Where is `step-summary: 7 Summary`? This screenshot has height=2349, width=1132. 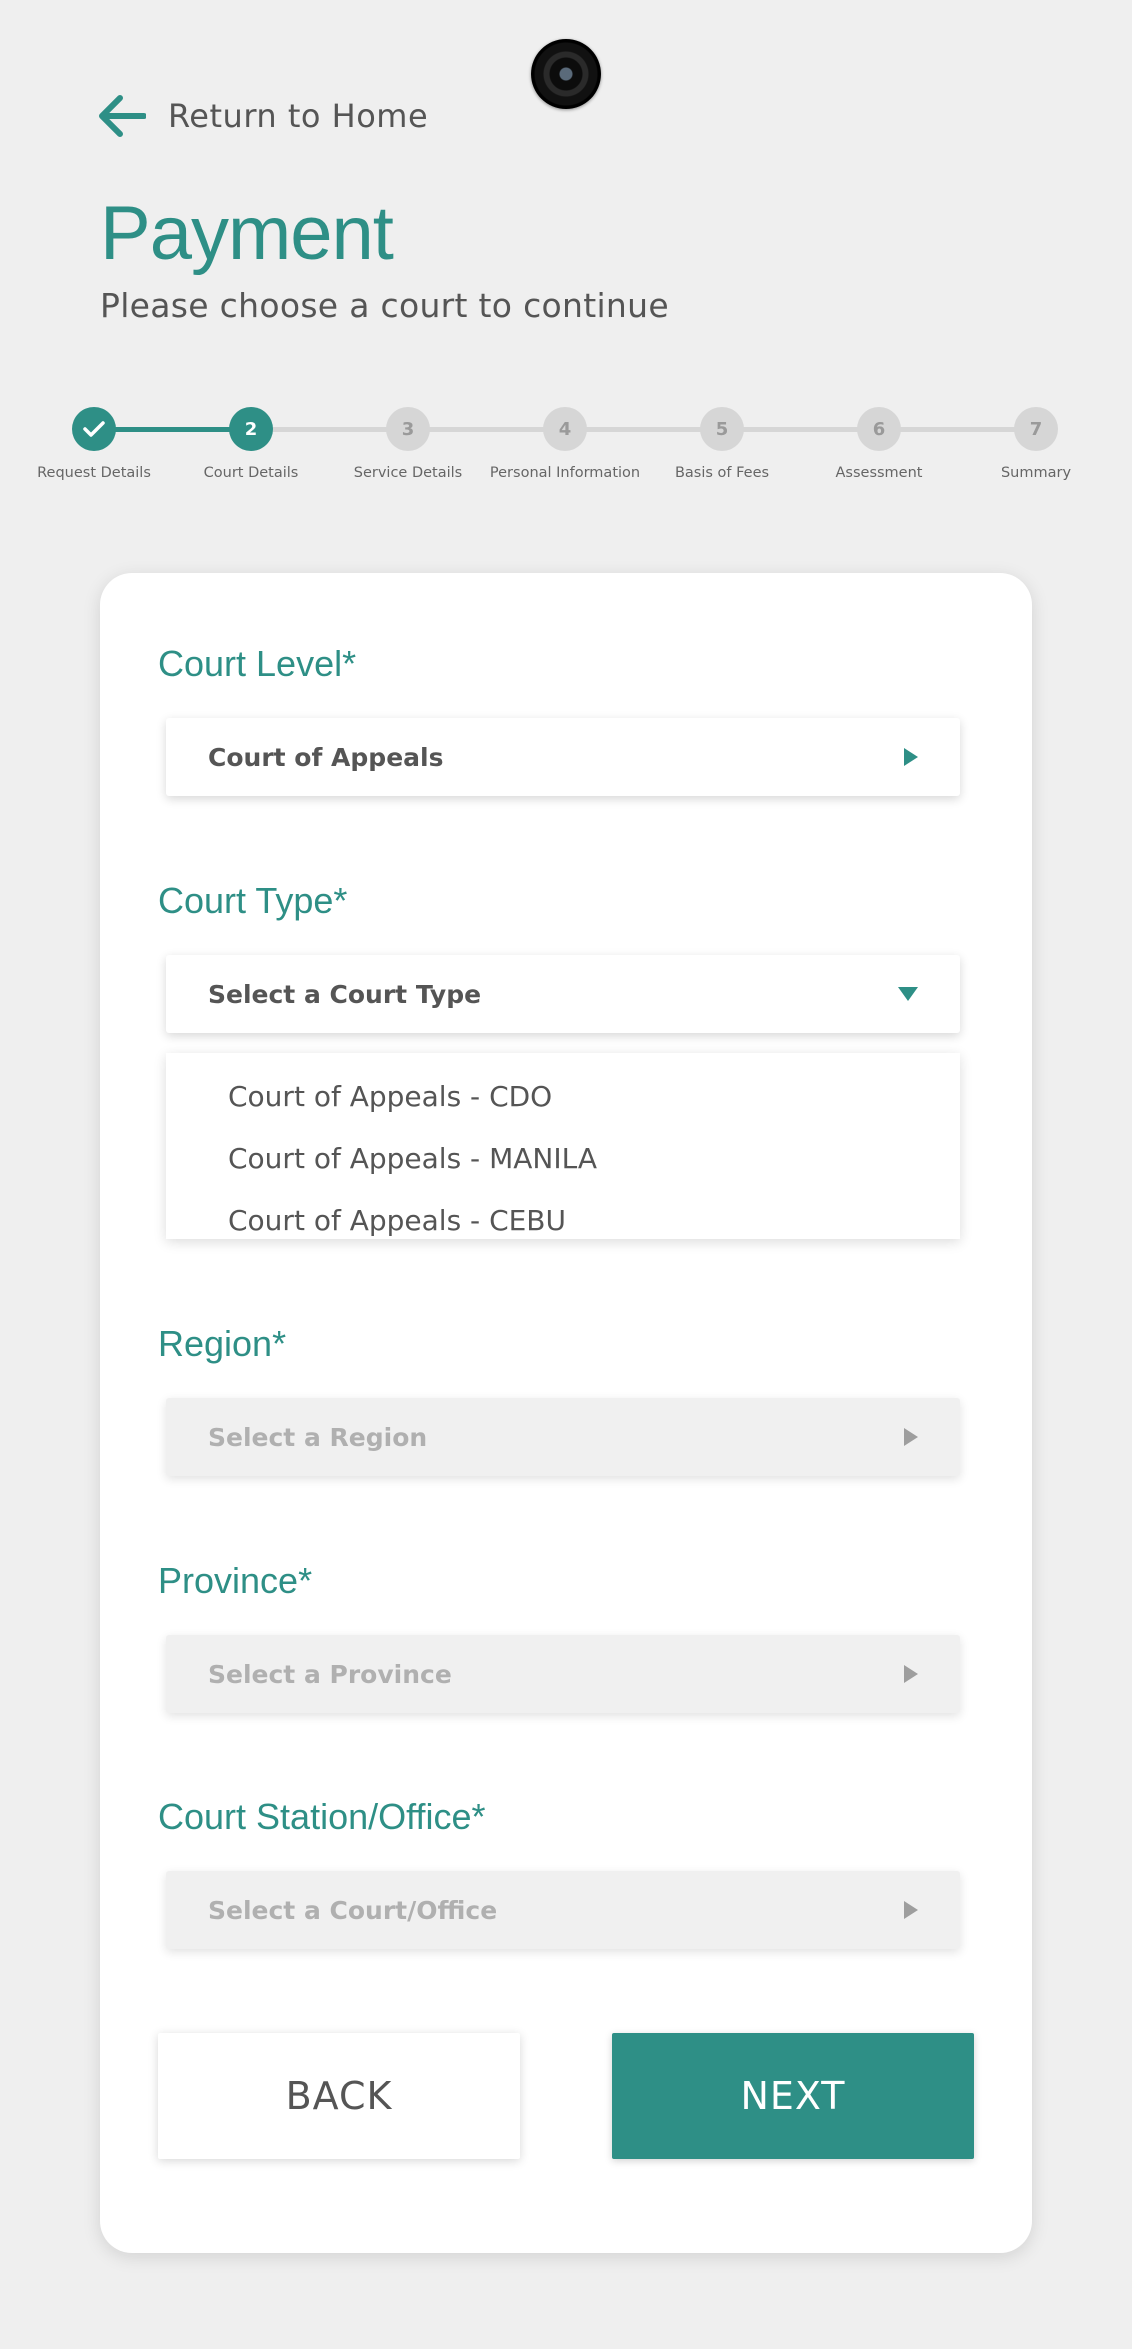
step-summary: 7 Summary is located at coordinates (1036, 440).